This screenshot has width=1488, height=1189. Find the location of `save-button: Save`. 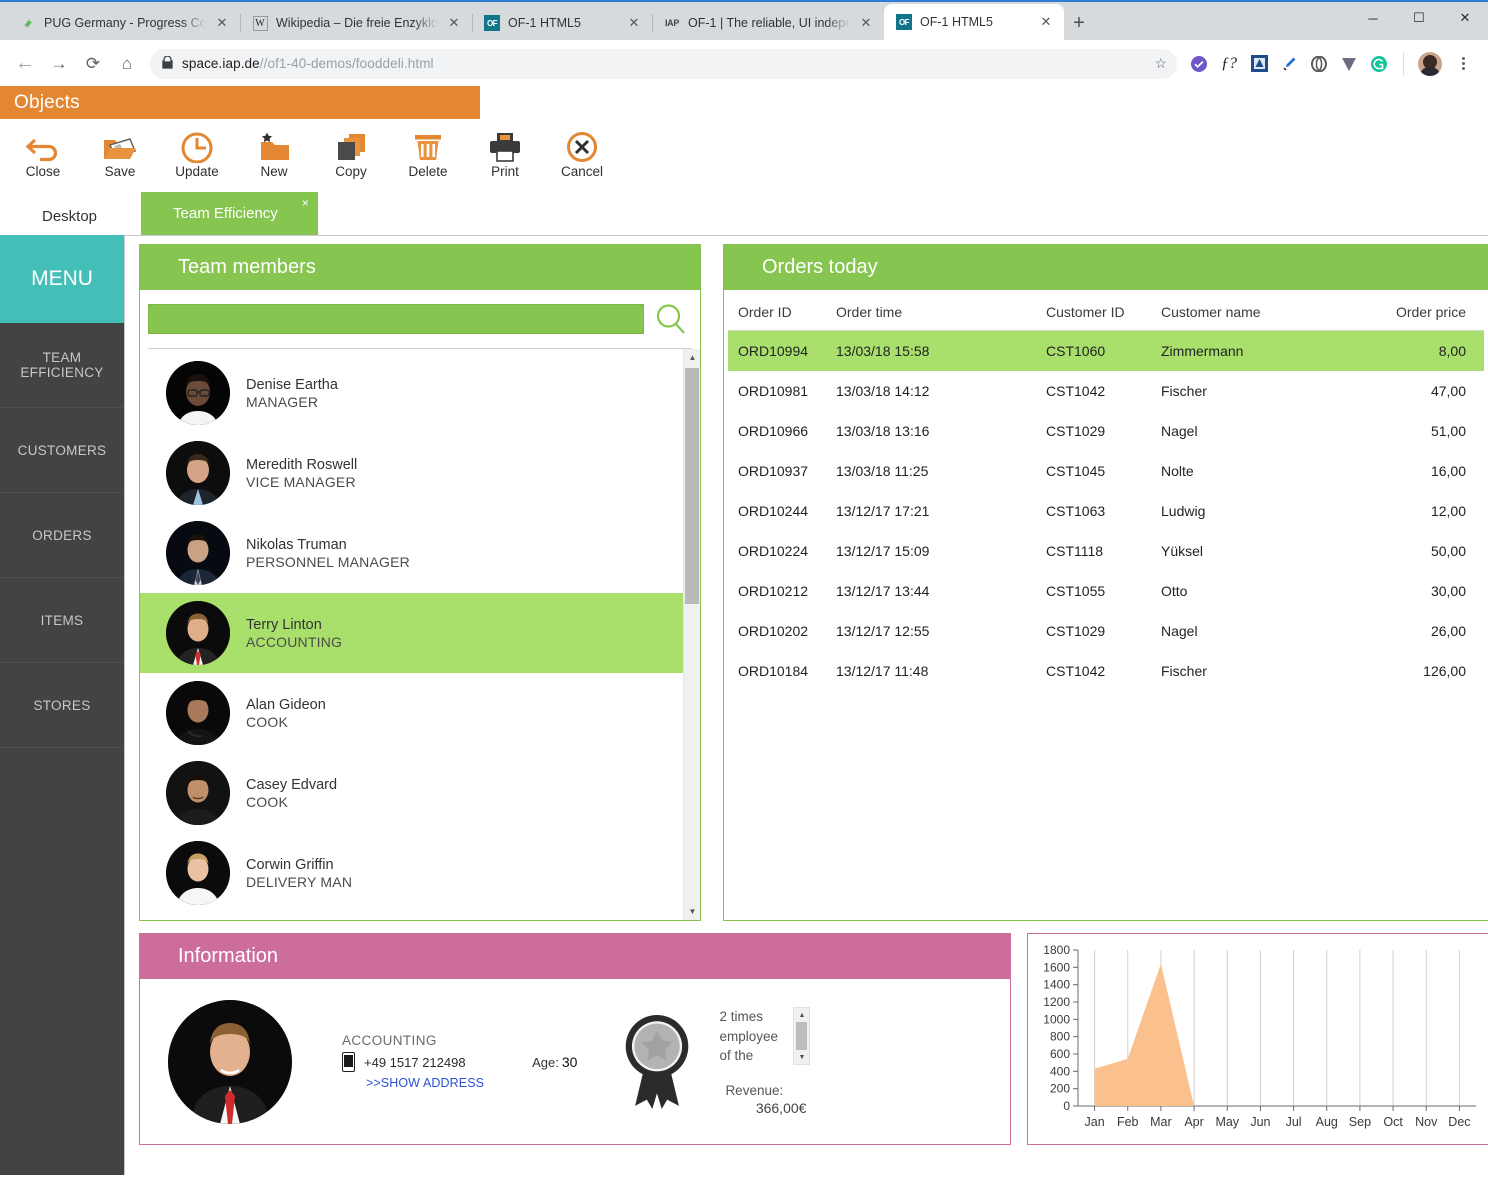

save-button: Save is located at coordinates (120, 153).